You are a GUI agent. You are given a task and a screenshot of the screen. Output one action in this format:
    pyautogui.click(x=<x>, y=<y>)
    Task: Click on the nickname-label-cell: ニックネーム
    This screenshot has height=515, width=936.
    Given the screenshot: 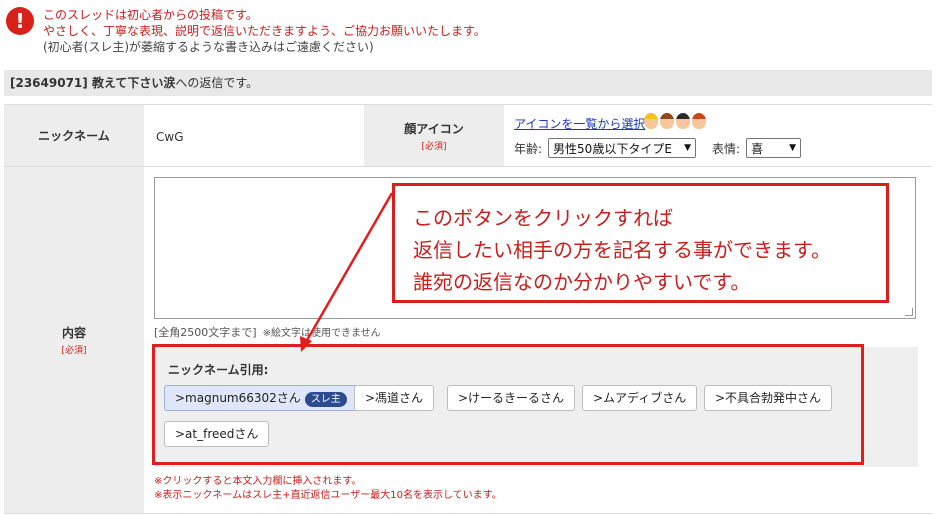 What is the action you would take?
    pyautogui.click(x=74, y=135)
    